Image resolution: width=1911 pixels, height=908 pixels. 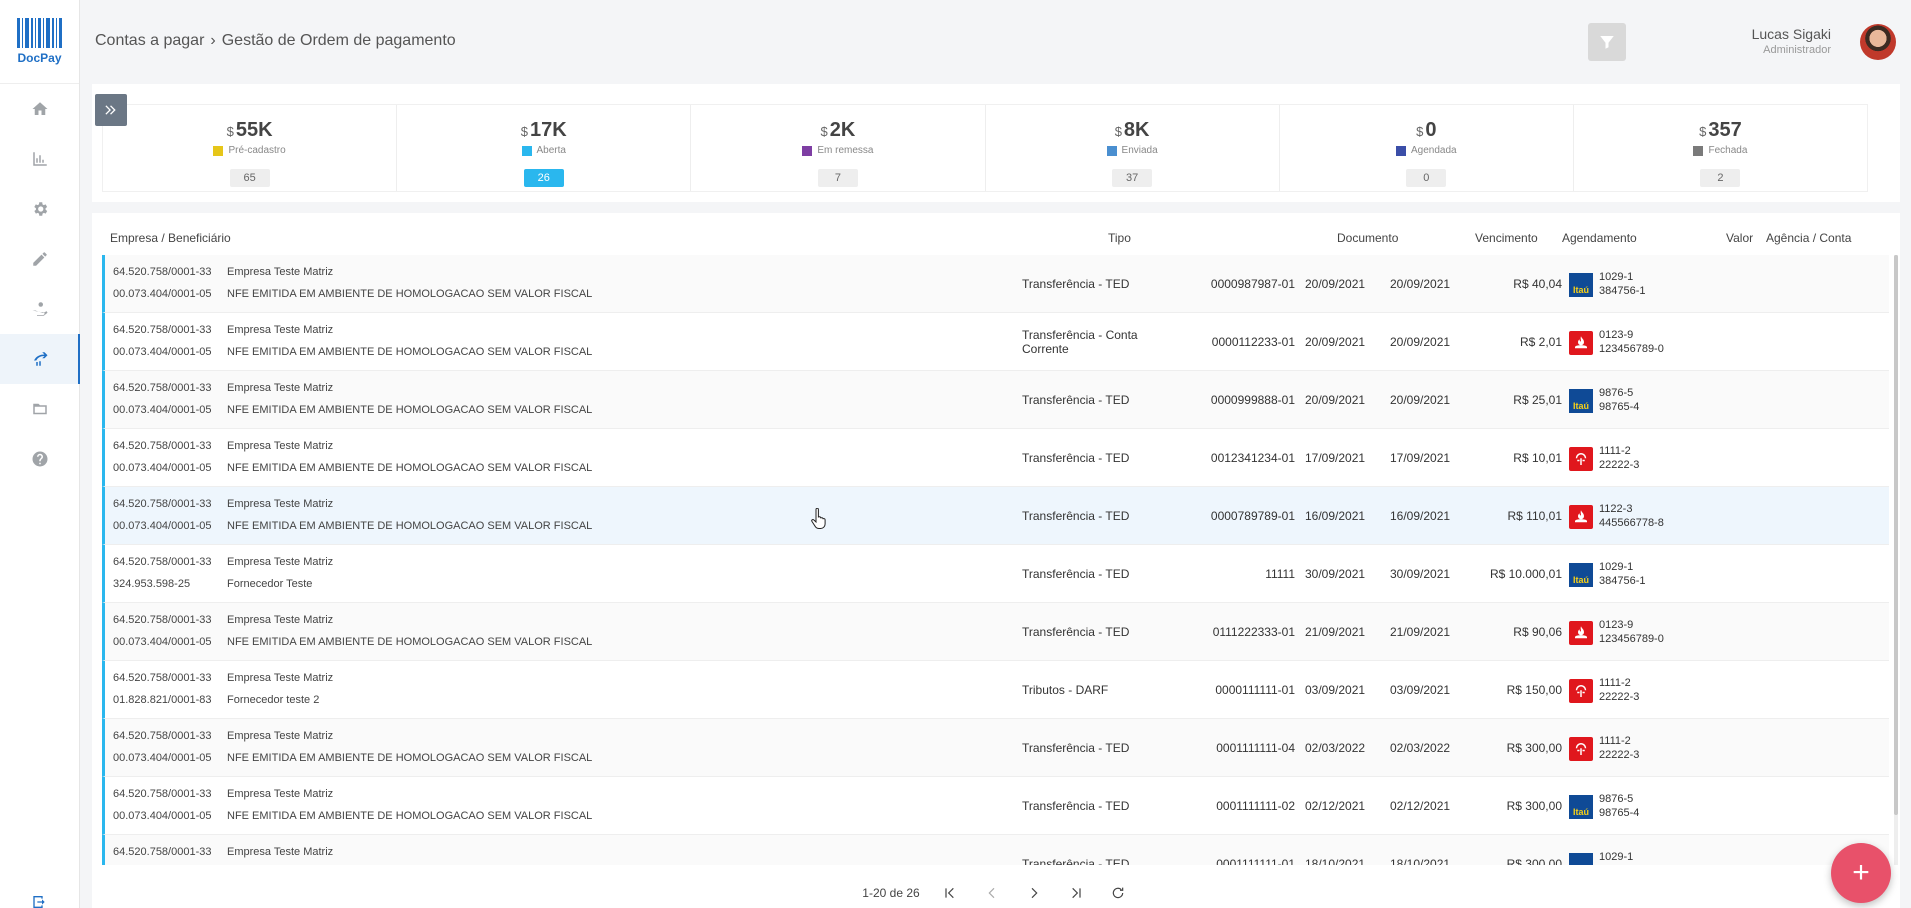 I want to click on add-button: +, so click(x=1861, y=873).